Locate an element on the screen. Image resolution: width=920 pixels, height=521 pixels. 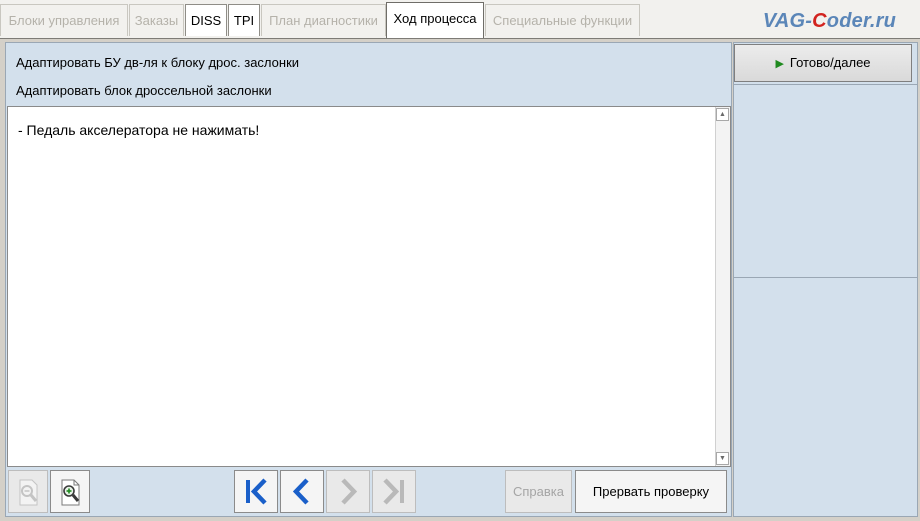
play-icon: ▶ is located at coordinates (779, 64).